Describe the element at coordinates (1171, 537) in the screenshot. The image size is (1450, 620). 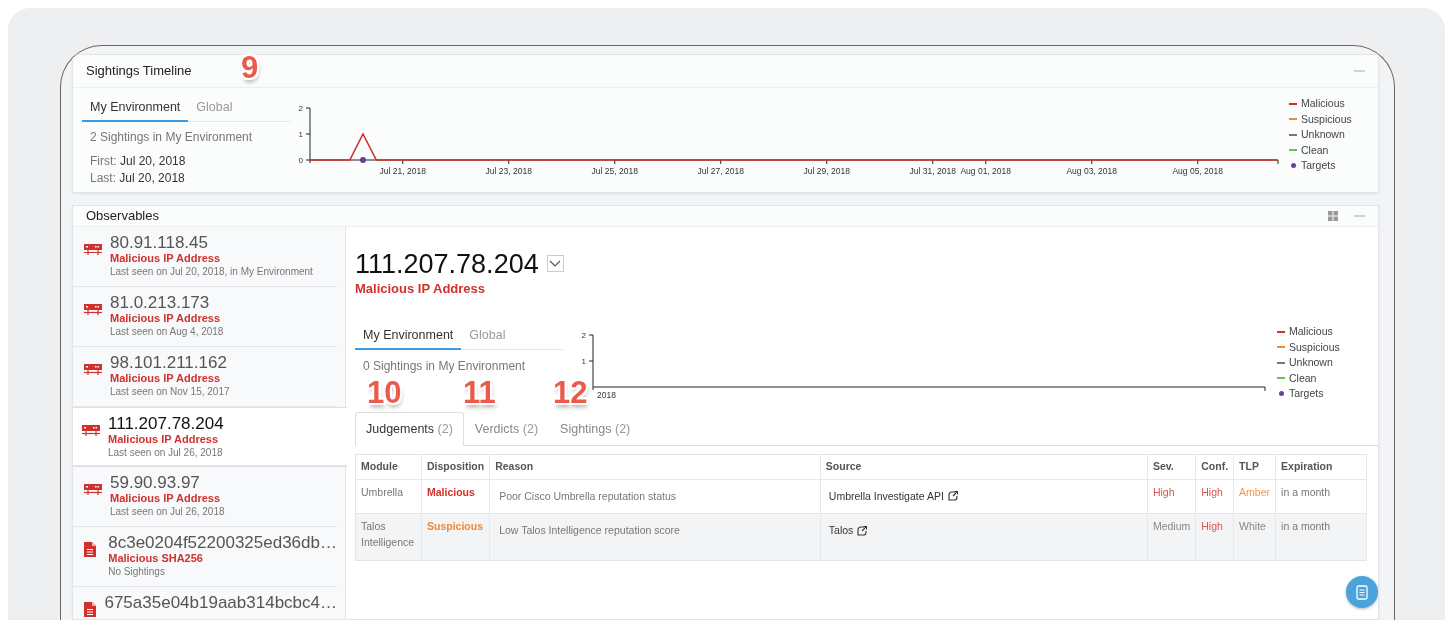
I see `table-cell: Medium` at that location.